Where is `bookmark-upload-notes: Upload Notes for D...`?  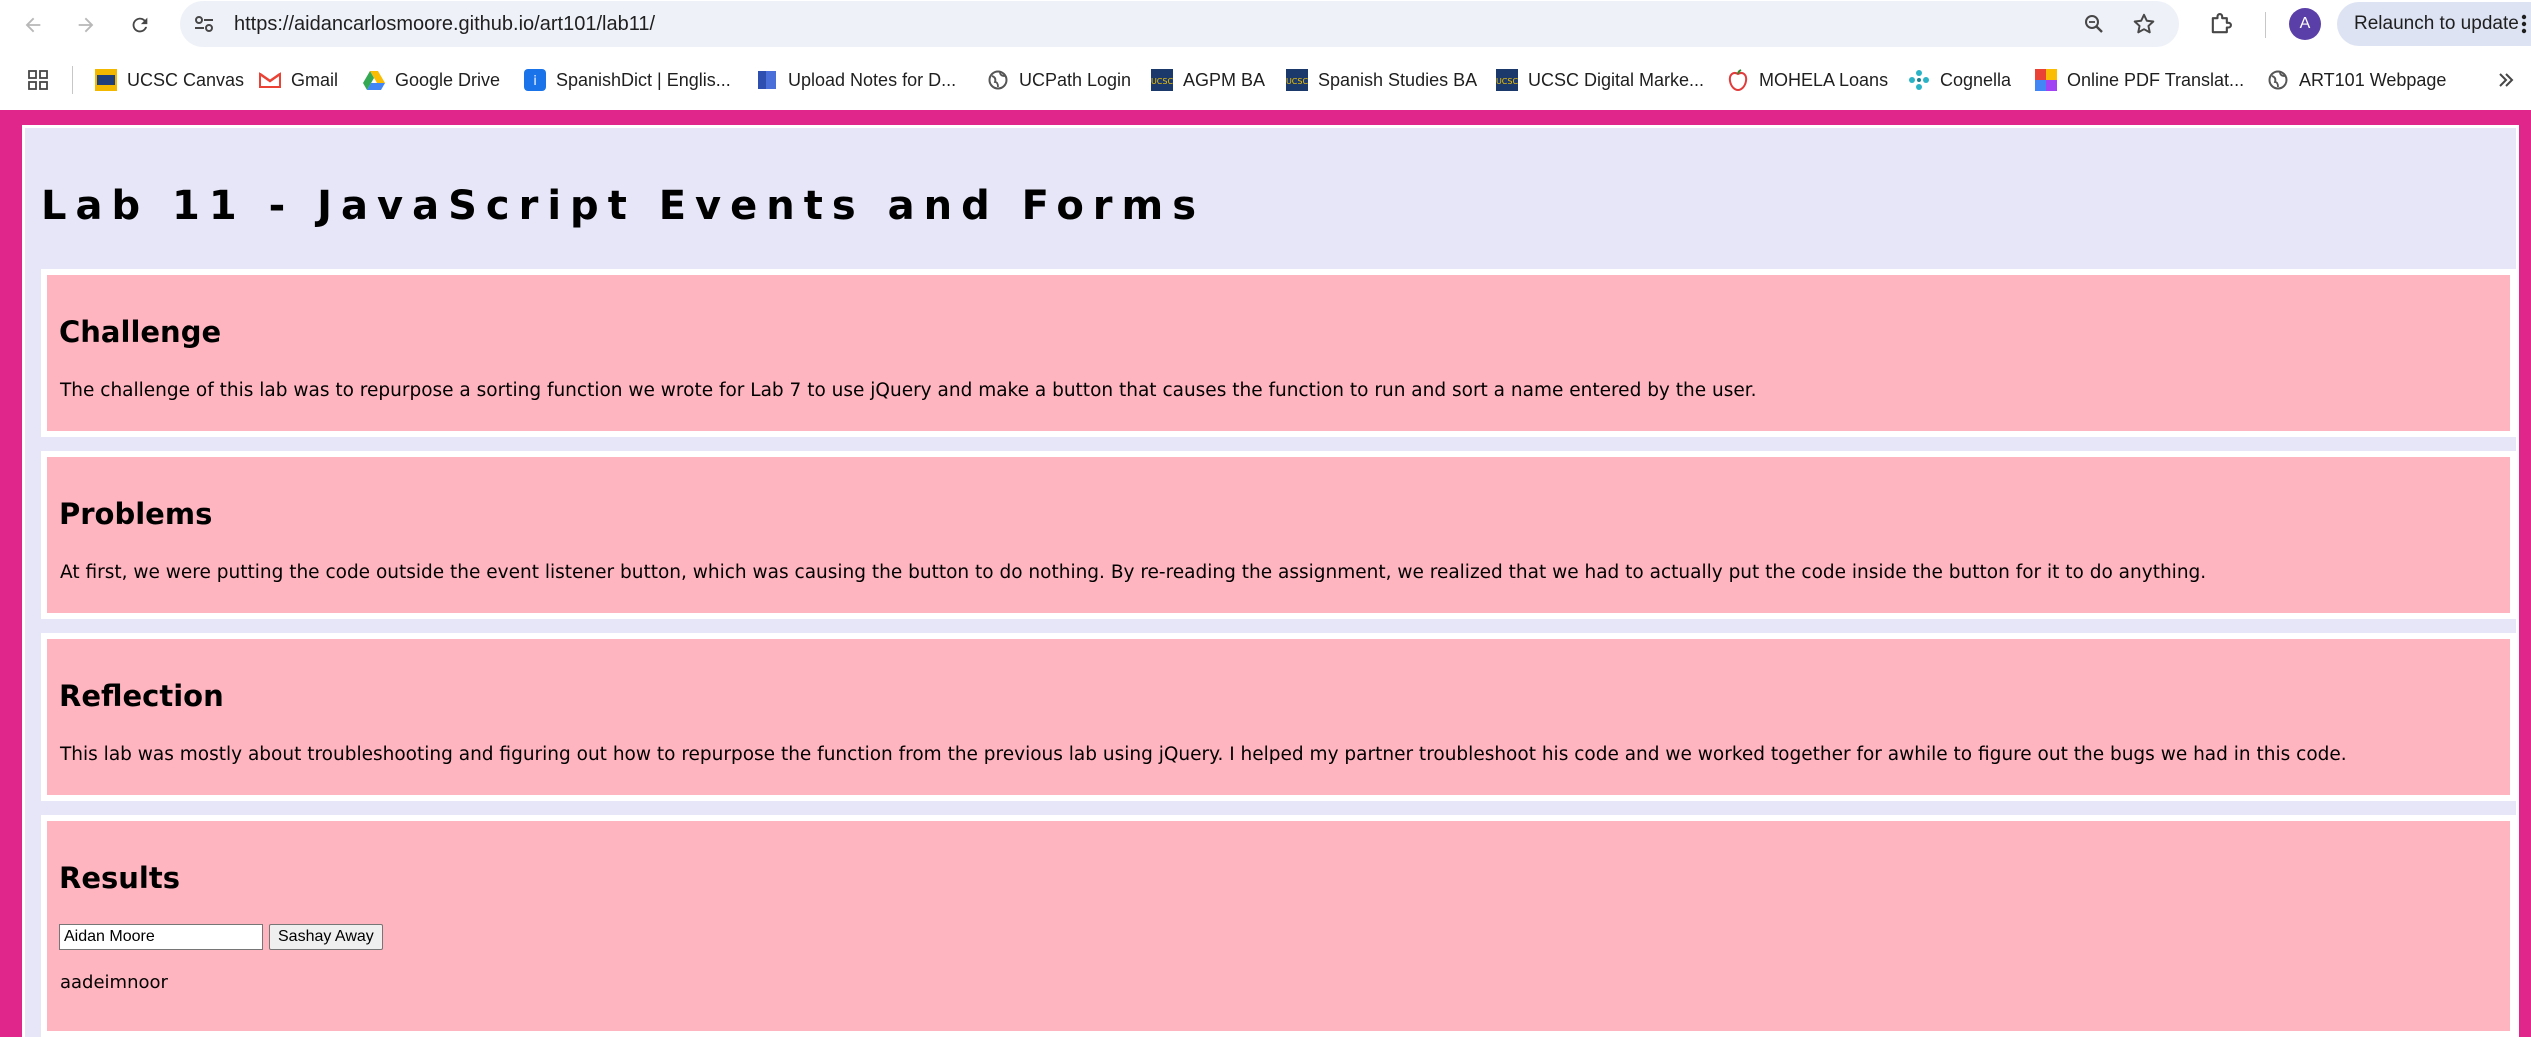
bookmark-upload-notes: Upload Notes for D... is located at coordinates (856, 80).